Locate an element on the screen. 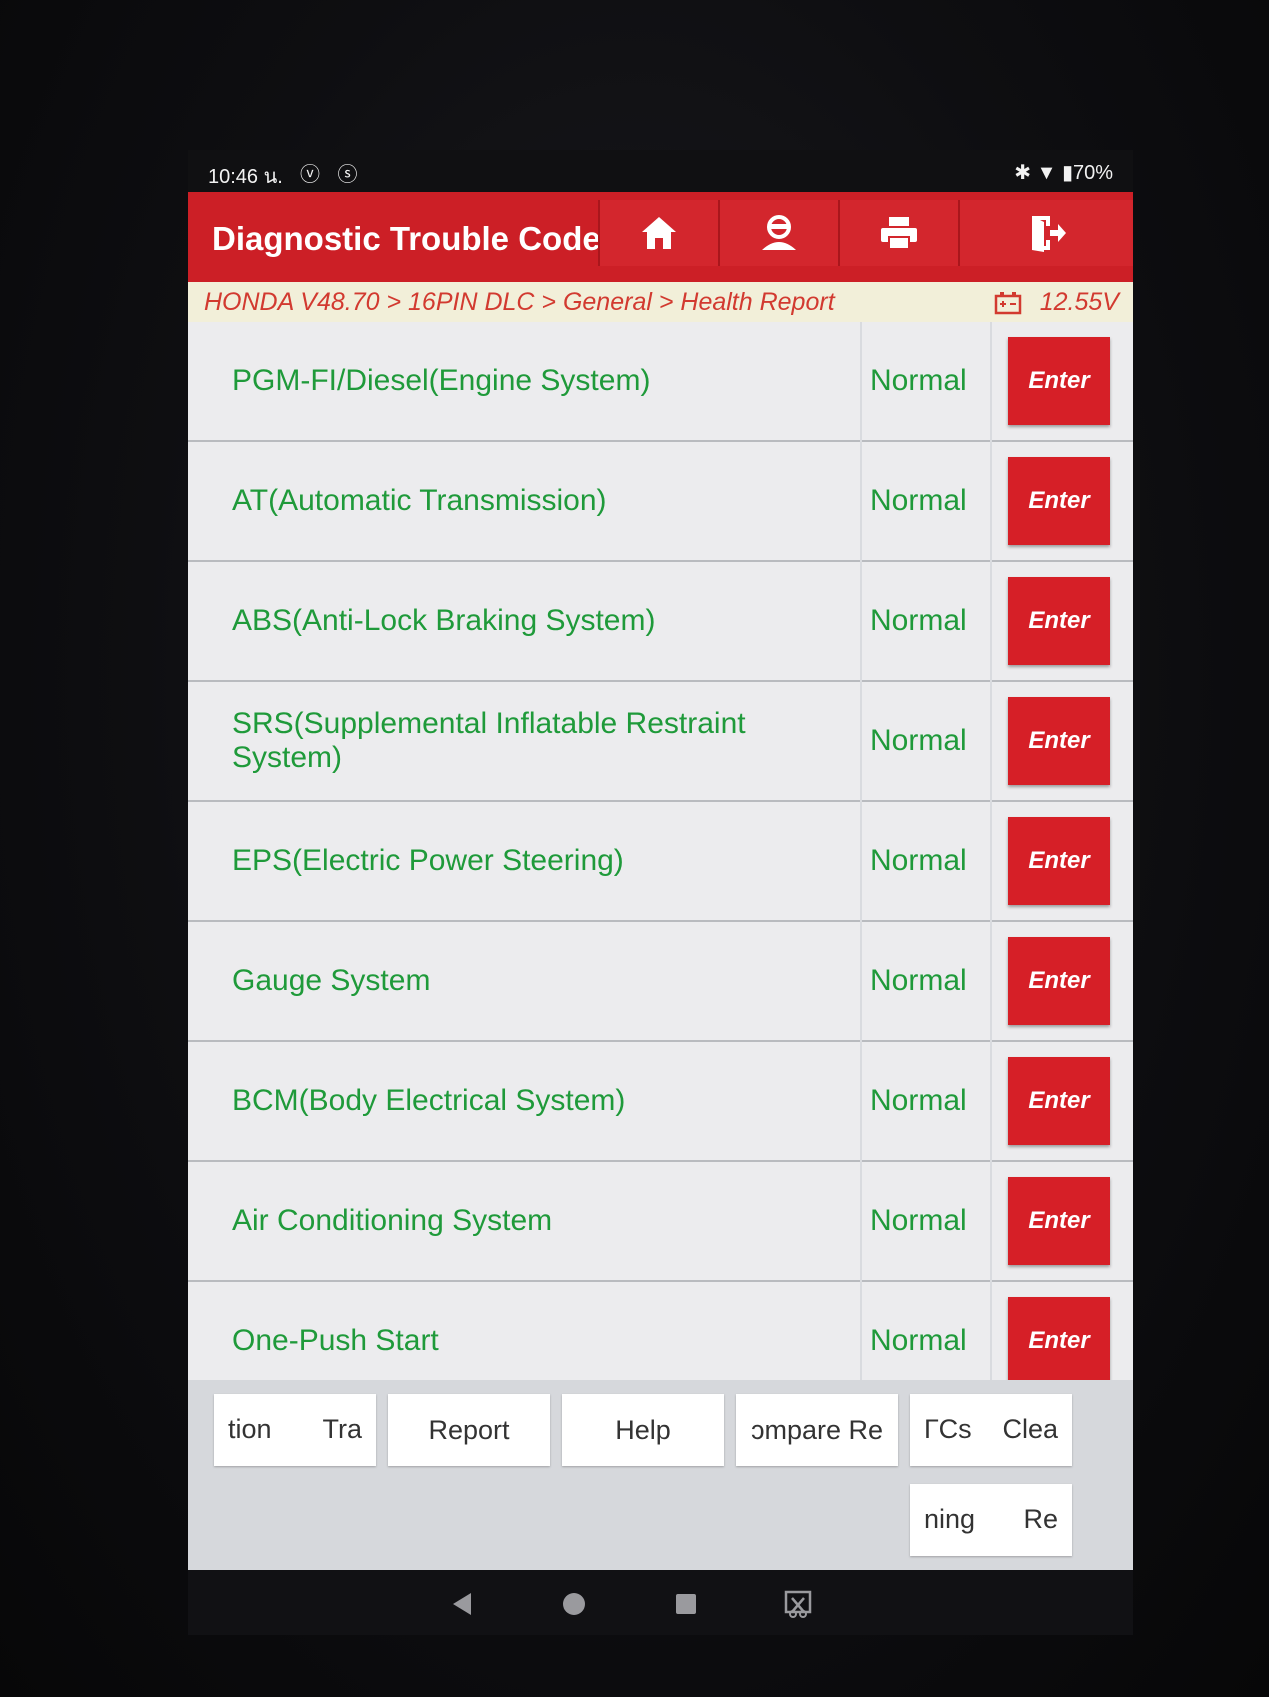 Image resolution: width=1269 pixels, height=1697 pixels. system-name: EPS(Electric Power Steering) is located at coordinates (428, 860).